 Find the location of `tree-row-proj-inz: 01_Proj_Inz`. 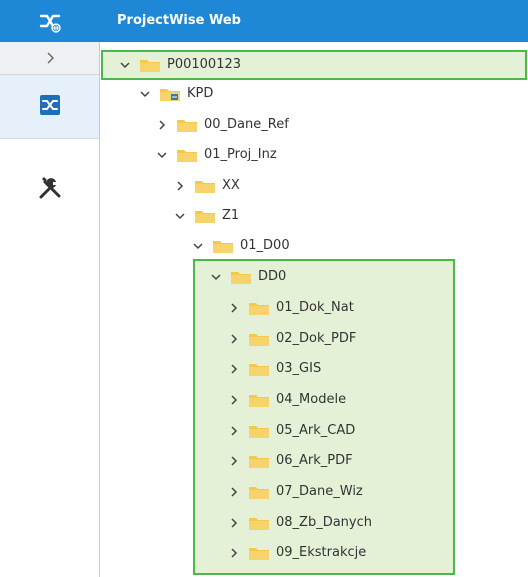

tree-row-proj-inz: 01_Proj_Inz is located at coordinates (216, 155).